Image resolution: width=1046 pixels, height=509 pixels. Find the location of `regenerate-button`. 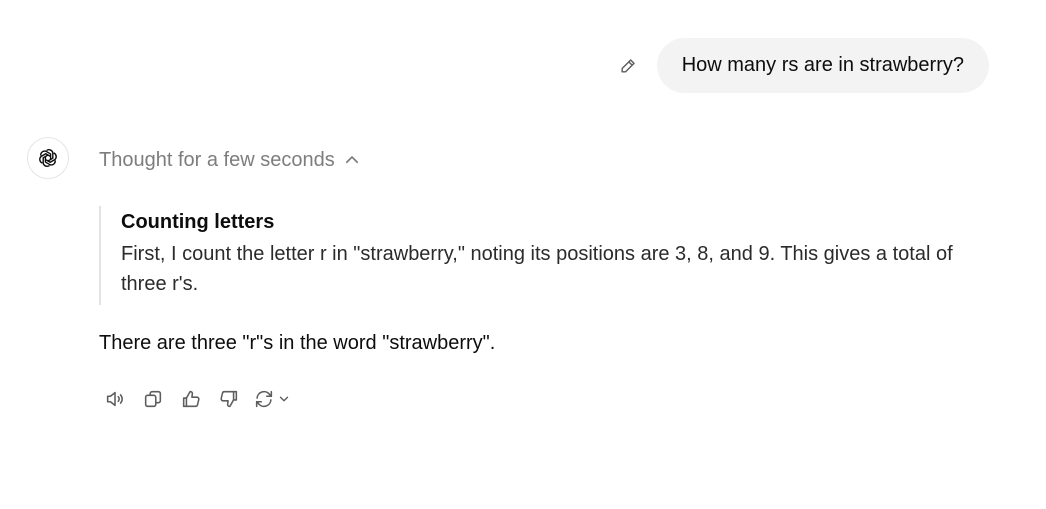

regenerate-button is located at coordinates (272, 399).